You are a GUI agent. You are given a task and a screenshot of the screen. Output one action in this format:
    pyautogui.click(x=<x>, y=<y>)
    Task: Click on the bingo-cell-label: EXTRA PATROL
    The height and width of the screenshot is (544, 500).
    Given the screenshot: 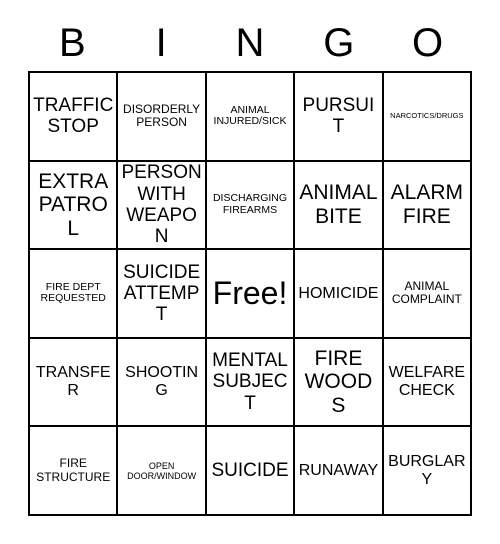 What is the action you would take?
    pyautogui.click(x=73, y=204)
    